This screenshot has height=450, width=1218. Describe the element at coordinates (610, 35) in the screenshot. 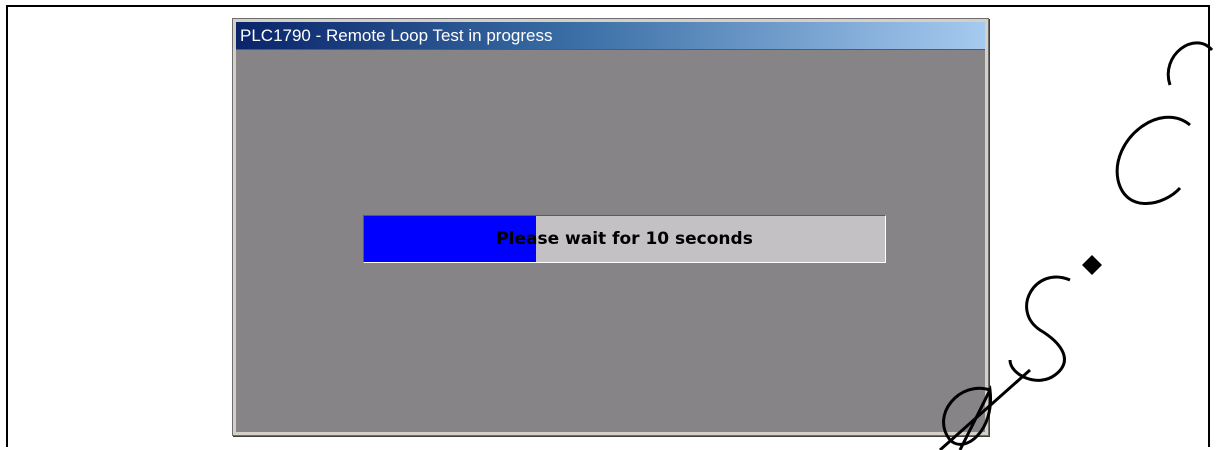

I see `title-bar: PLC1790 - Remote Loop Test in progress` at that location.